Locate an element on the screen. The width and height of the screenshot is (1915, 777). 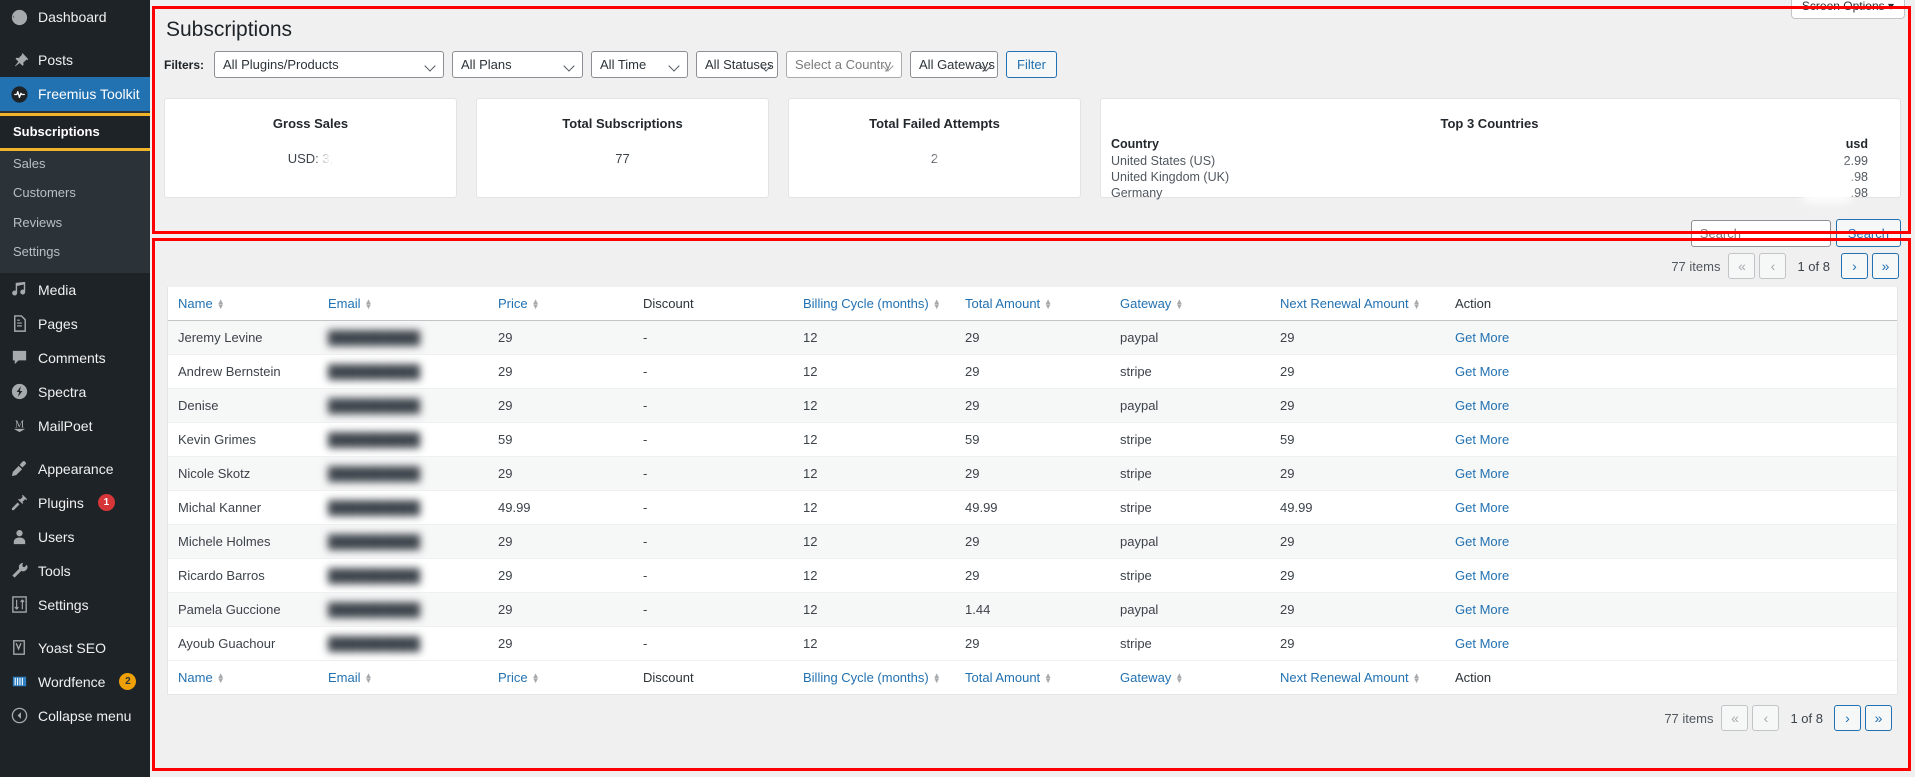
column-header-price: Price ▲ ▼ is located at coordinates (570, 304).